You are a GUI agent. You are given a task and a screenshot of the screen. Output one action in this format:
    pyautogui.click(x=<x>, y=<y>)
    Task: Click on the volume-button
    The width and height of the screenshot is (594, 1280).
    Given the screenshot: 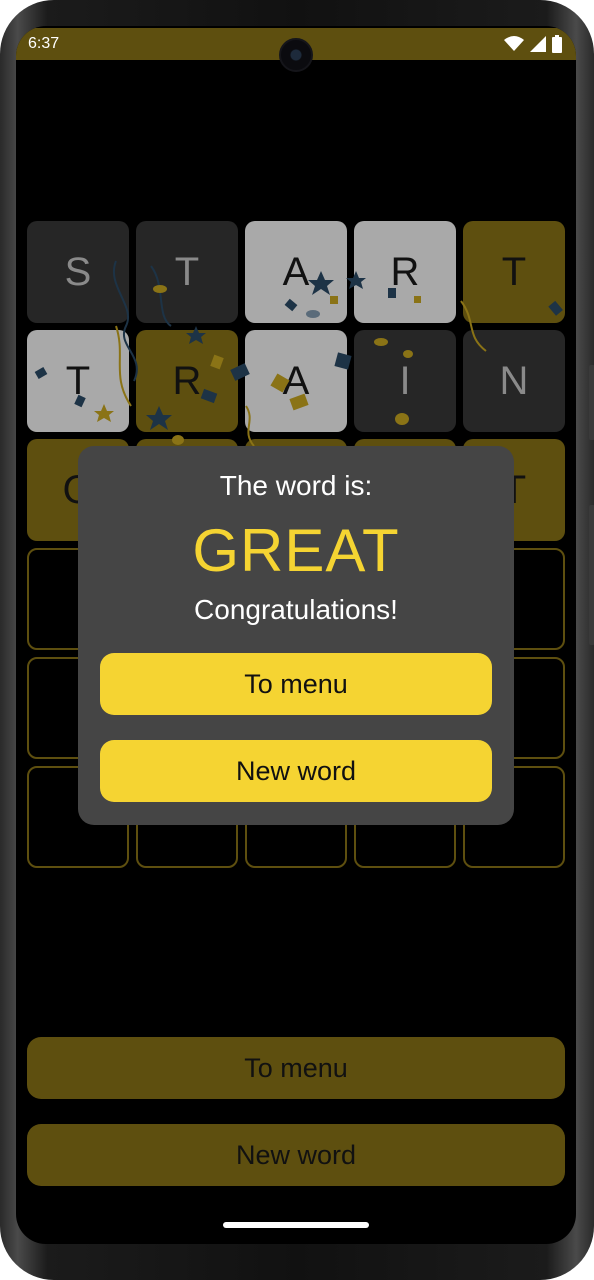 What is the action you would take?
    pyautogui.click(x=591, y=402)
    